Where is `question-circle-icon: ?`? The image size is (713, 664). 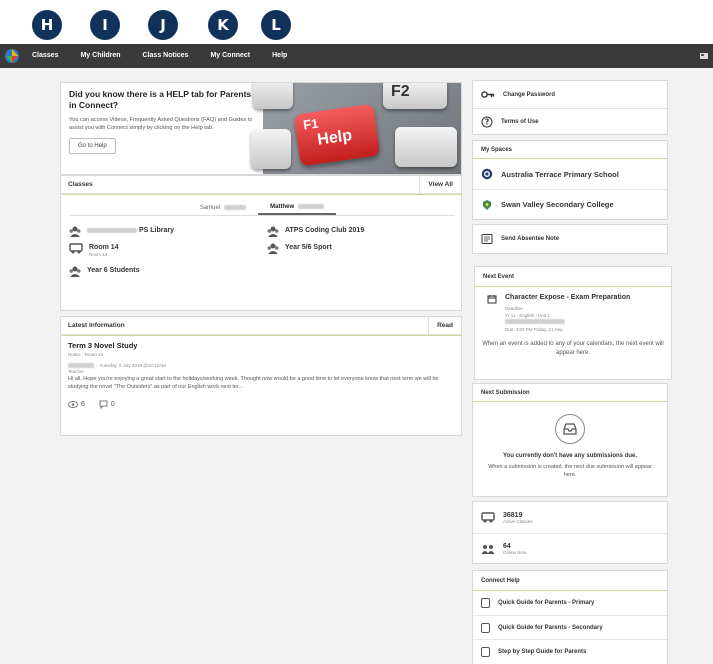
question-circle-icon: ? is located at coordinates (487, 122).